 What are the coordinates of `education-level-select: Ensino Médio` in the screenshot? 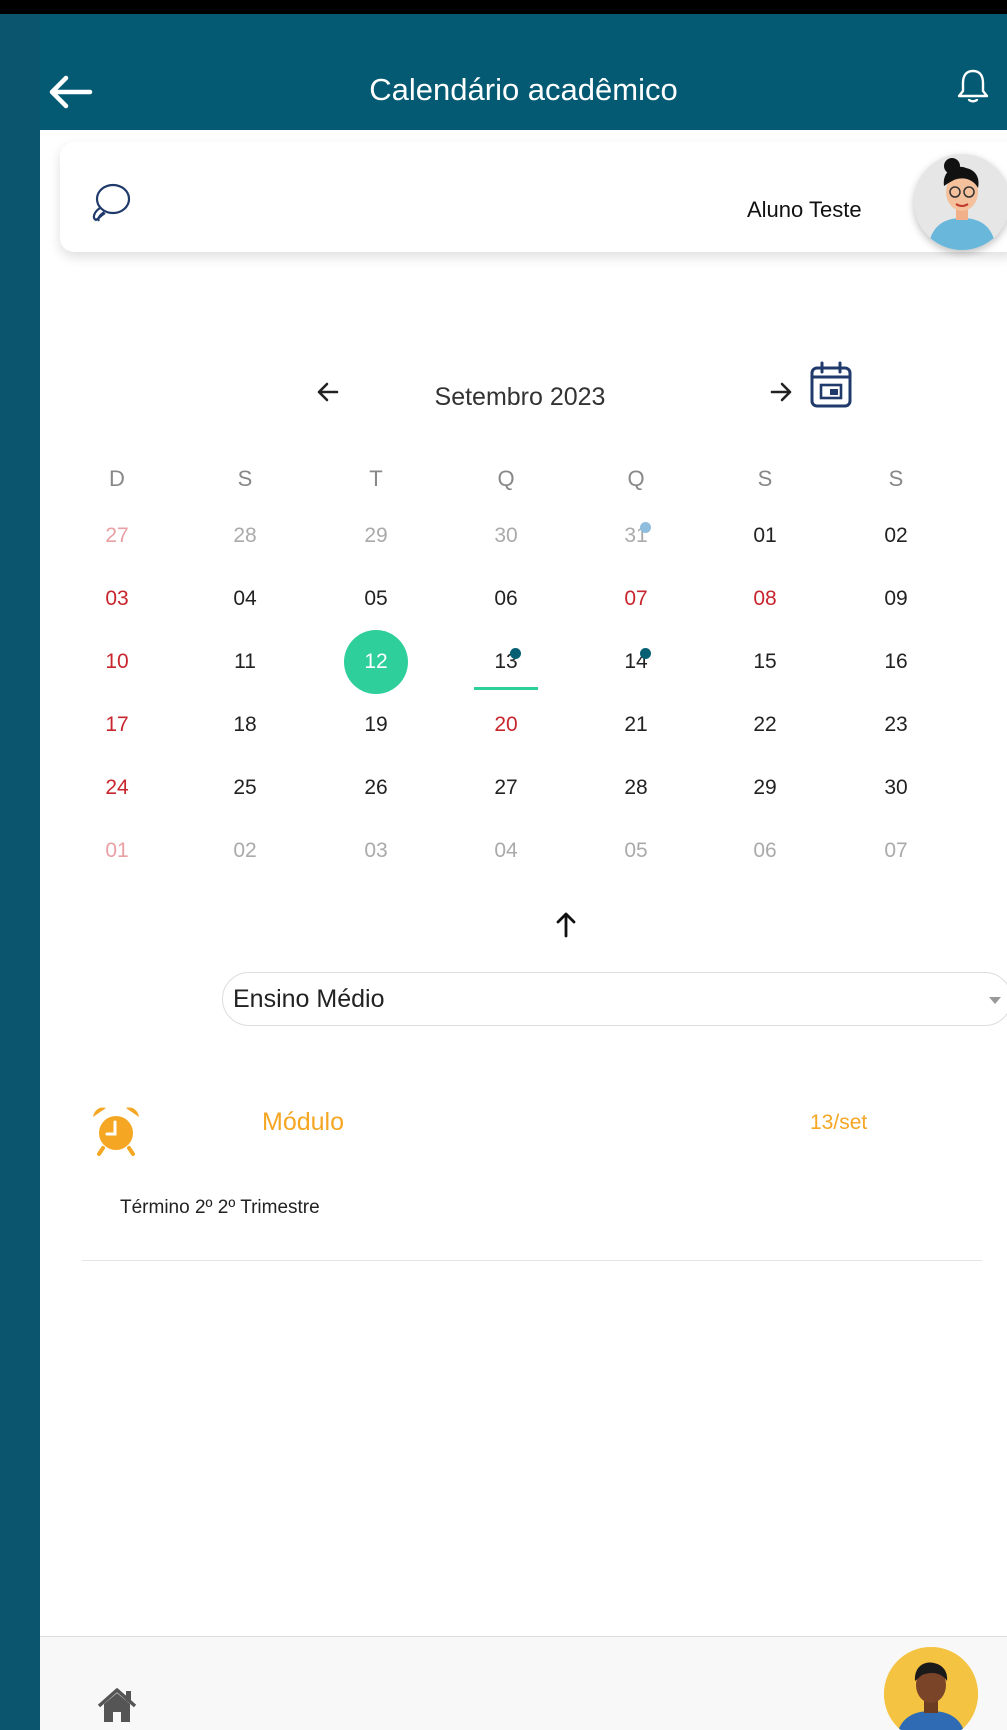 It's located at (614, 999).